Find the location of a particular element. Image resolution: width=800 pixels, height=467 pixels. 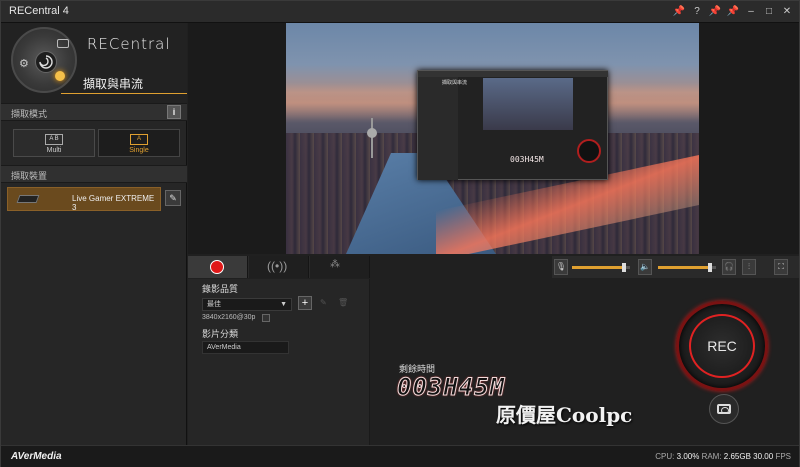

speaker-volume-knob is located at coordinates (710, 267).